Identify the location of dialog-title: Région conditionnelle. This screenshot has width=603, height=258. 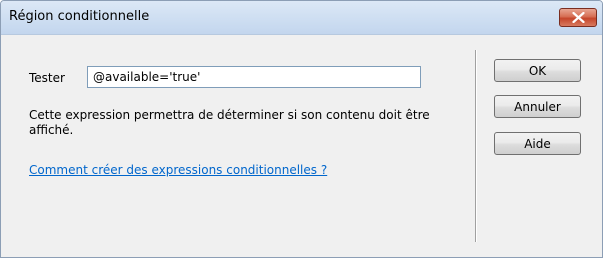
(79, 16).